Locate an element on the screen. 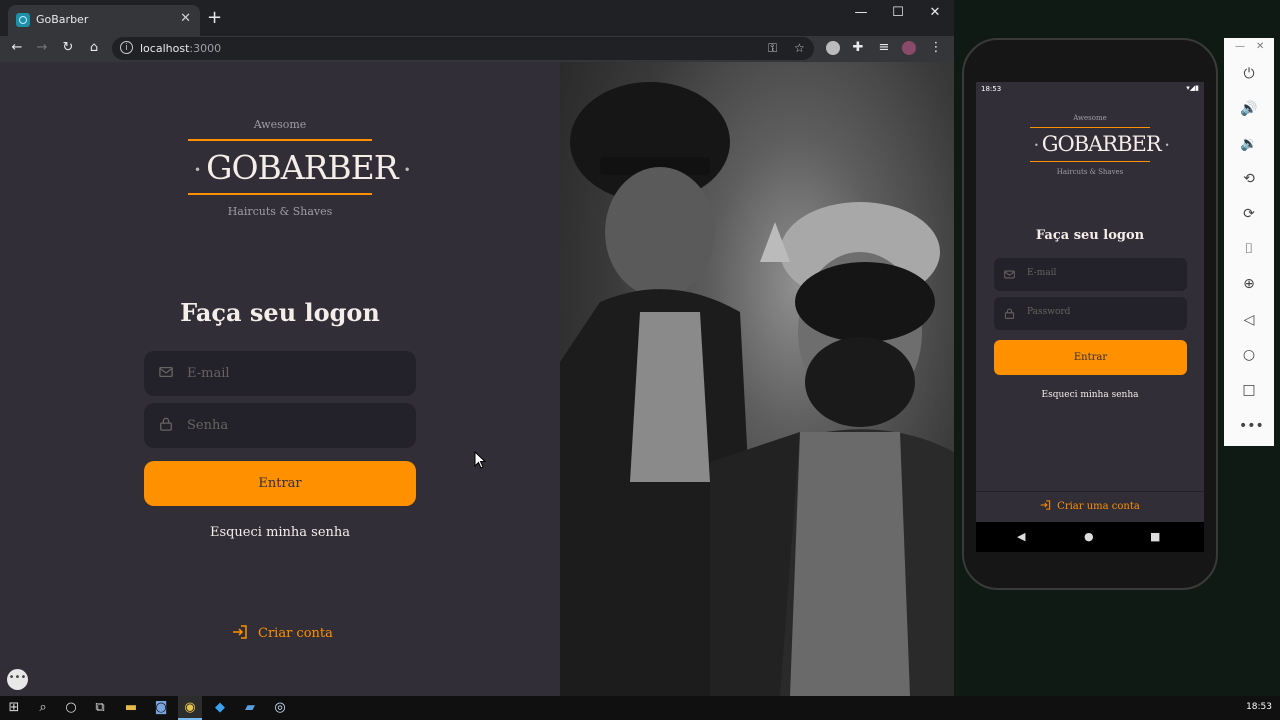 The width and height of the screenshot is (1280, 720). phone-title: Faça seu logon is located at coordinates (1090, 235).